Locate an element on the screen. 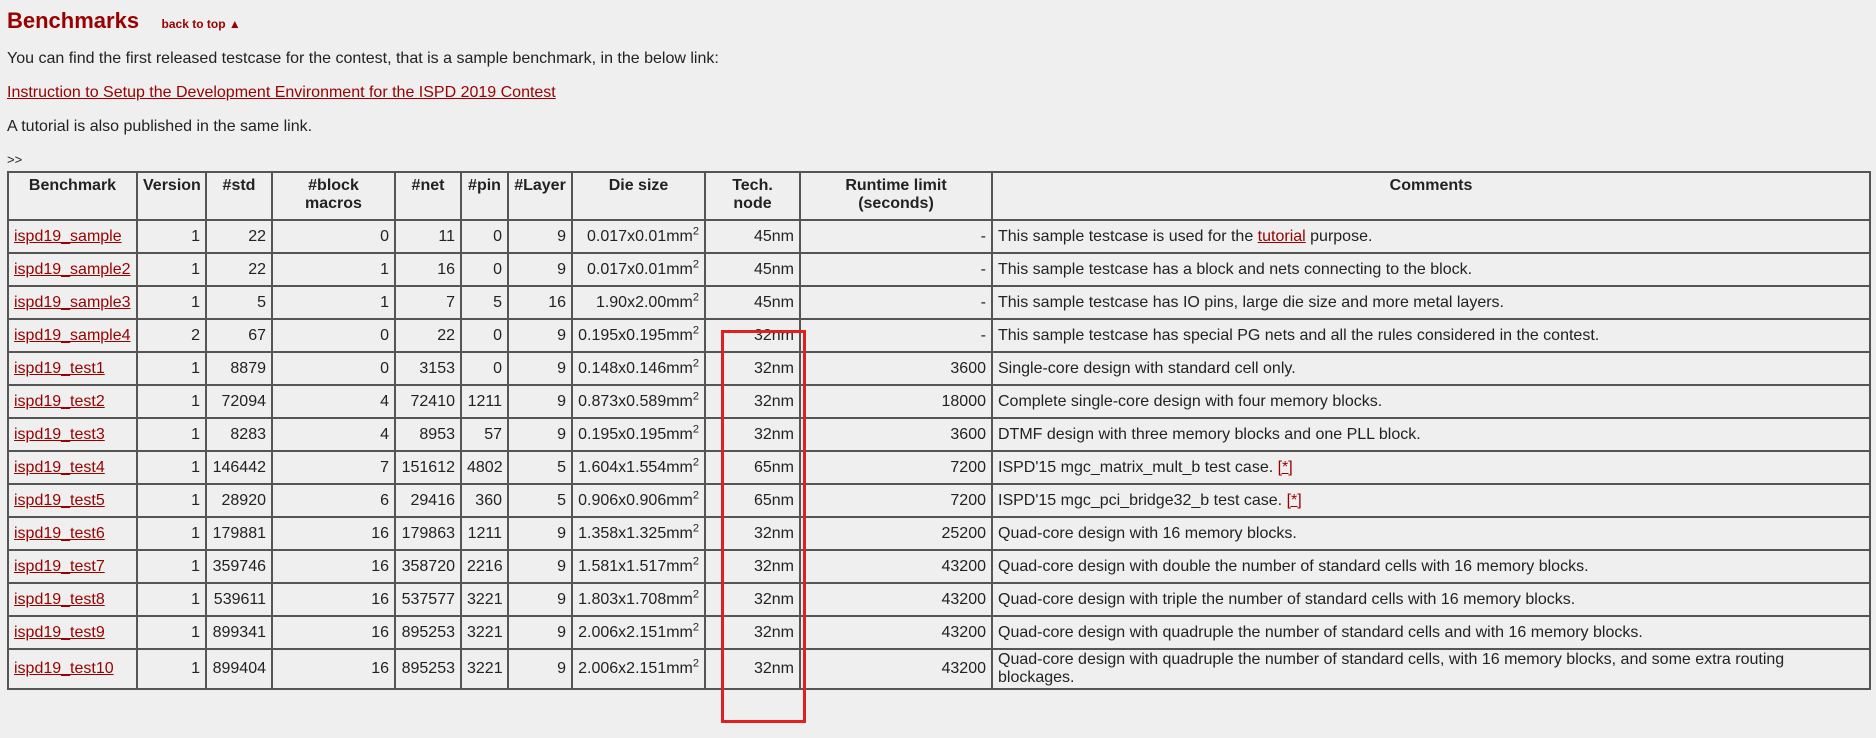 The height and width of the screenshot is (738, 1876). benchmark-link: ispd19_test6 is located at coordinates (59, 533).